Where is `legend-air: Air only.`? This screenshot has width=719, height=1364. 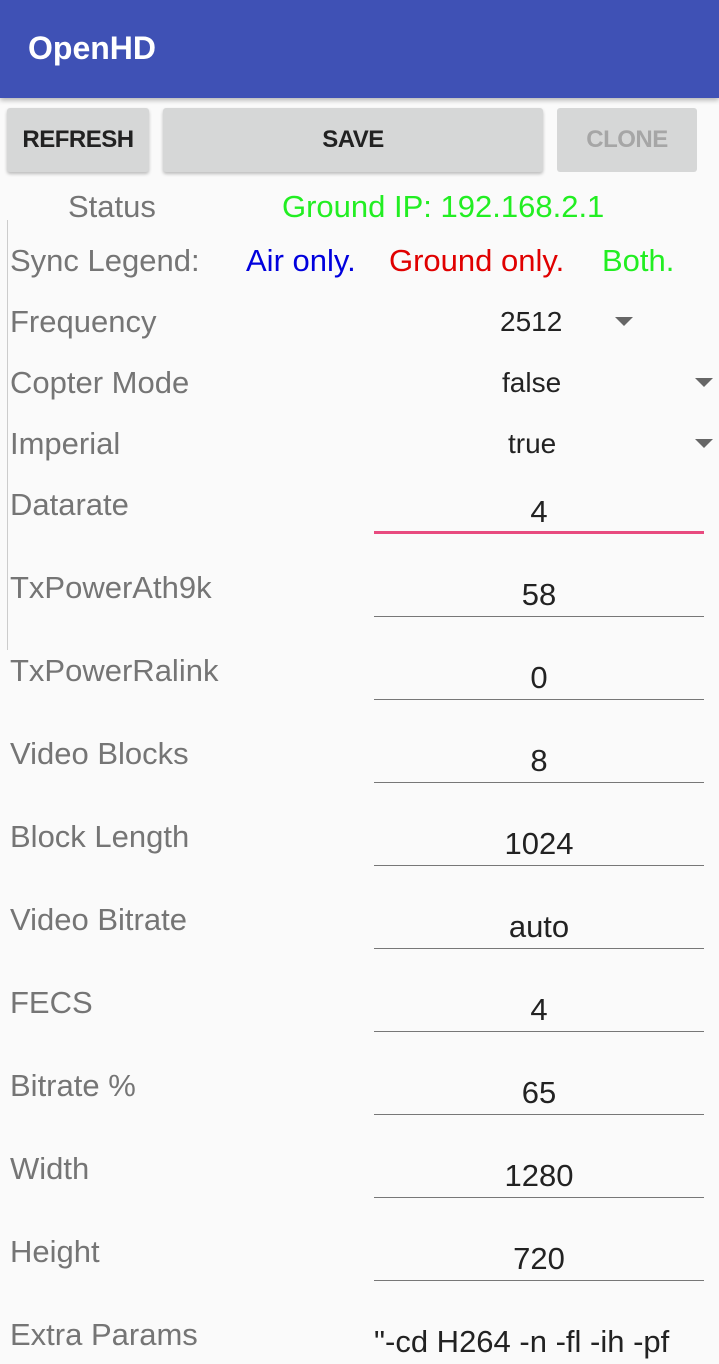
legend-air: Air only. is located at coordinates (301, 260).